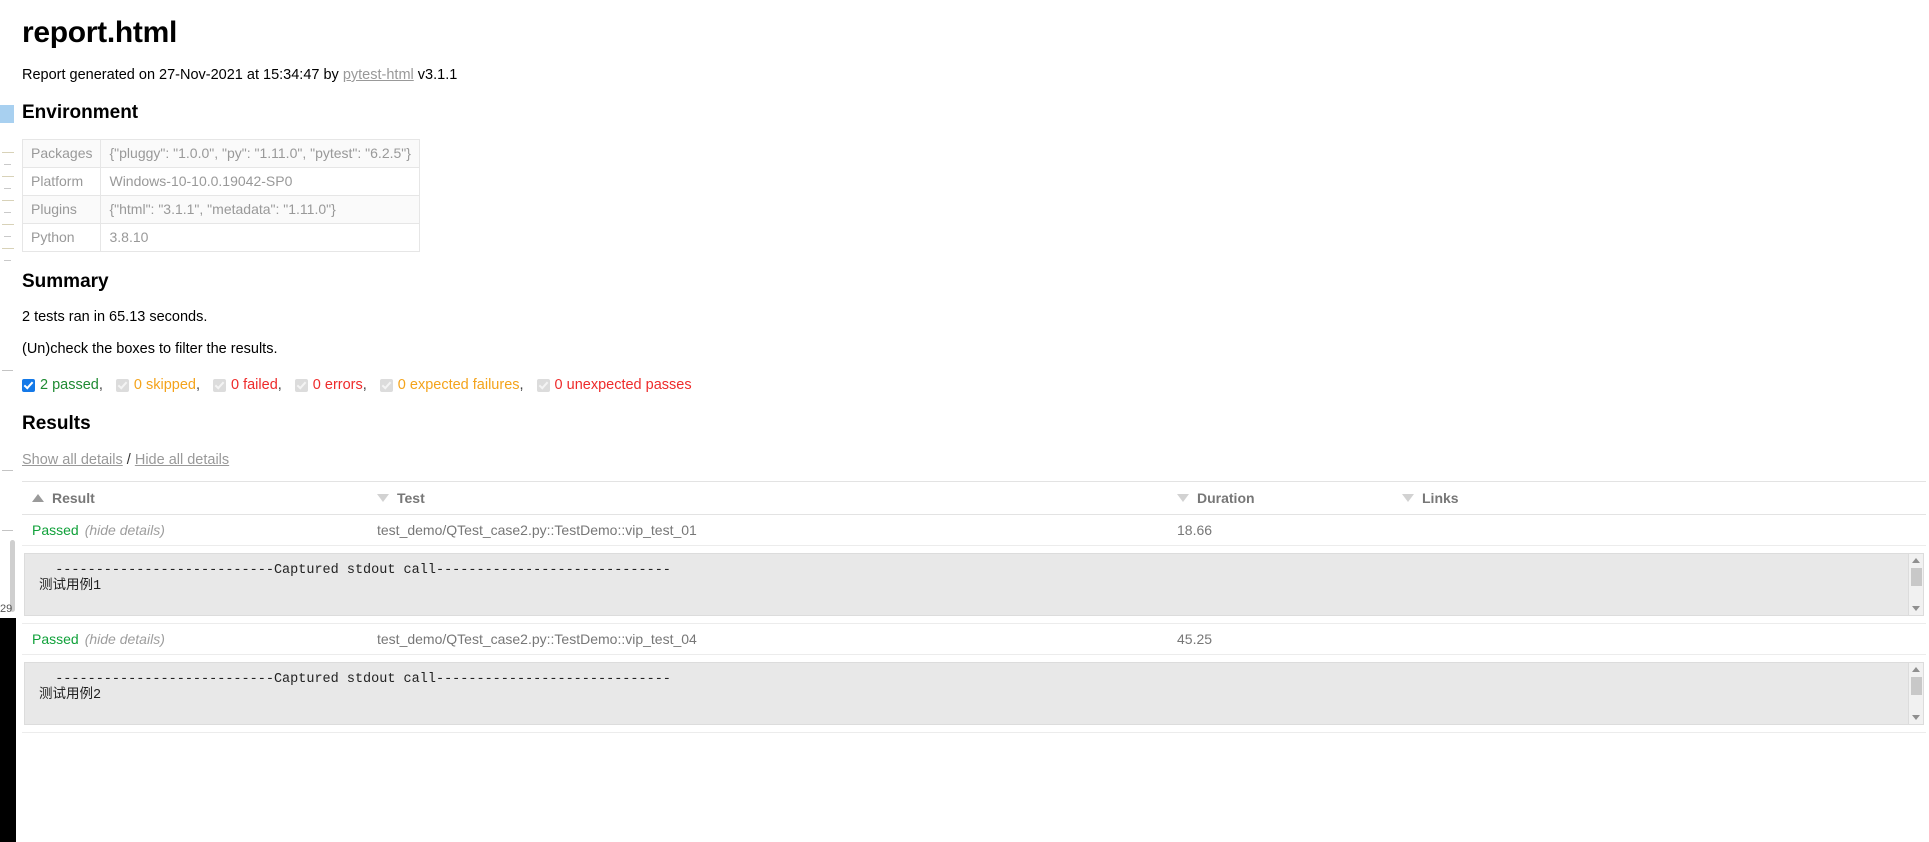 This screenshot has height=842, width=1929. I want to click on column-header-test: Test, so click(767, 498).